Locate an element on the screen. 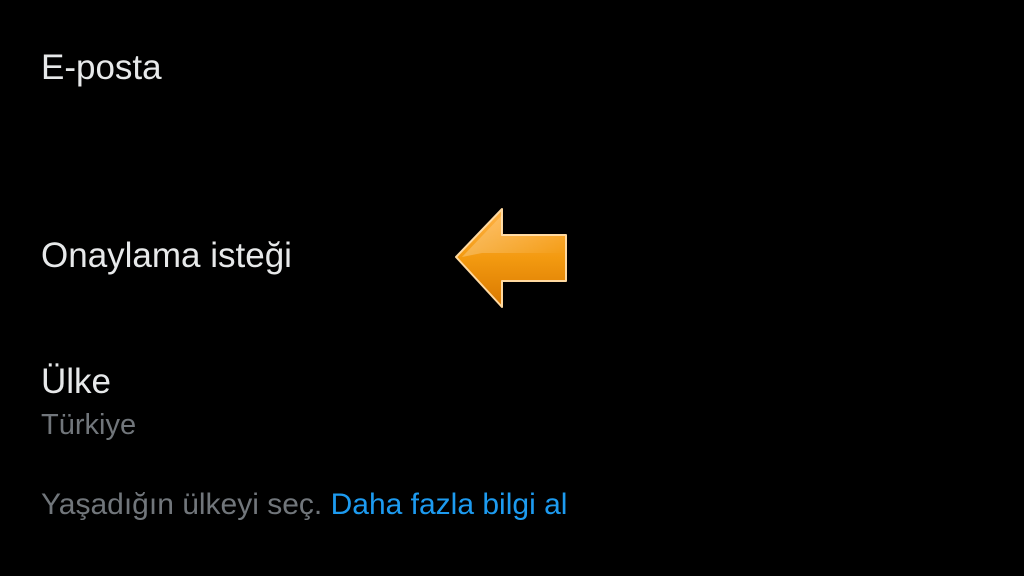 Image resolution: width=1024 pixels, height=576 pixels. left-arrow-icon is located at coordinates (511, 258).